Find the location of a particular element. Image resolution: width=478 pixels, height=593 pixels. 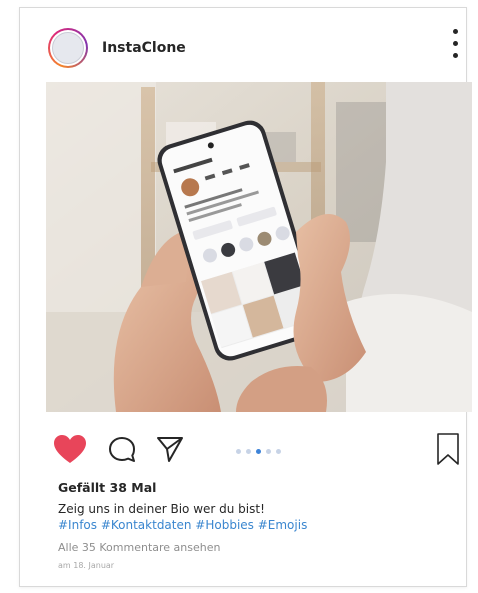

more-vertical-icon is located at coordinates (456, 44).